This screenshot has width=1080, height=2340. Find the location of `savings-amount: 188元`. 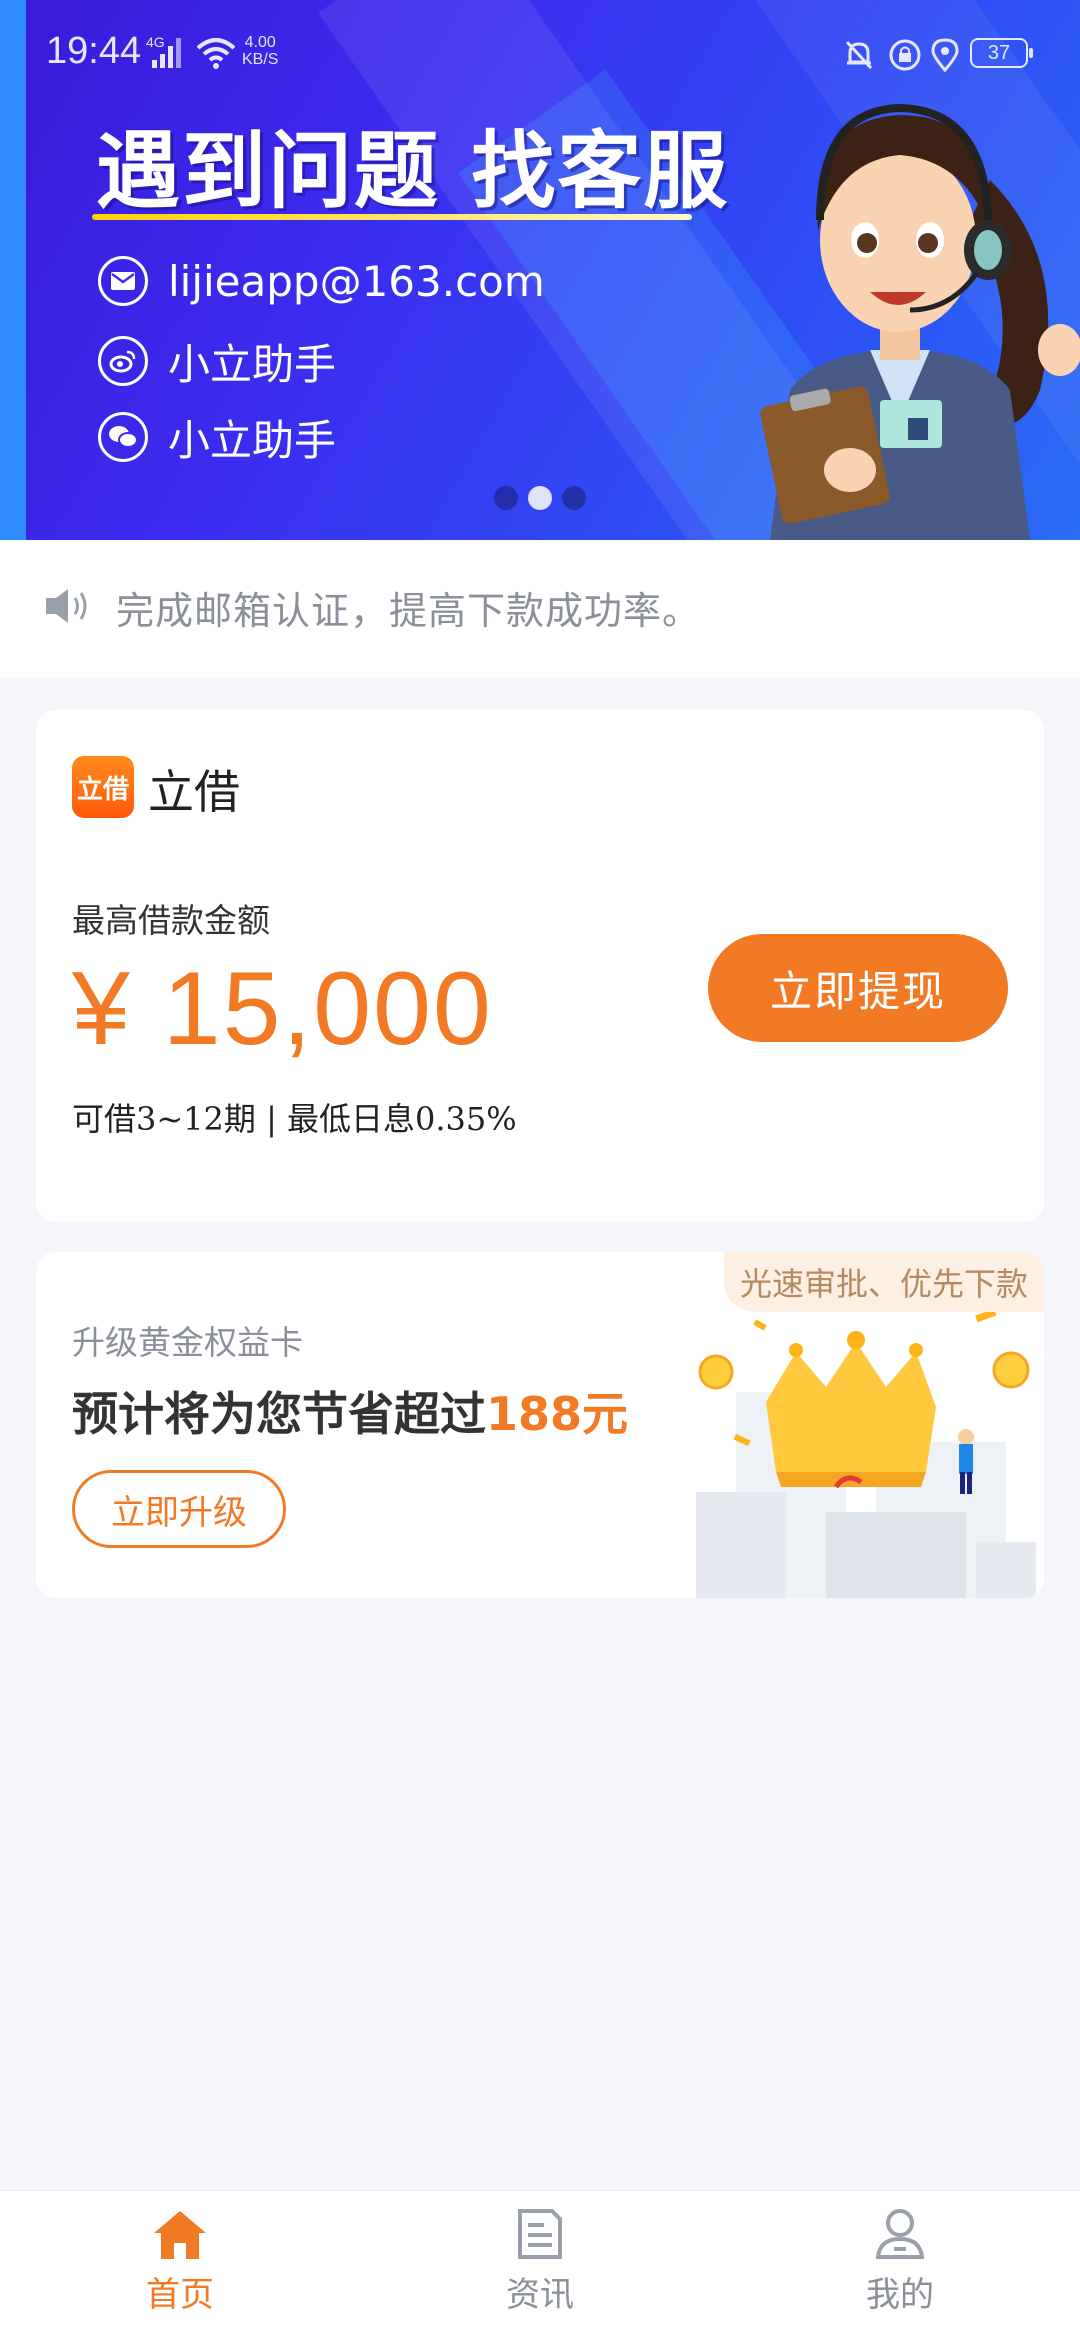

savings-amount: 188元 is located at coordinates (557, 1414).